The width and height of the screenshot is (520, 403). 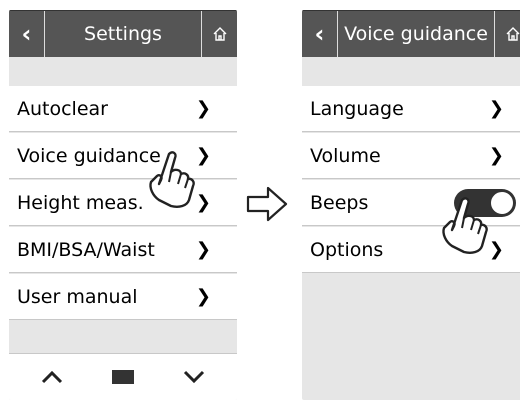 I want to click on menu-item-label: BMI/BSA/Waist, so click(x=86, y=249).